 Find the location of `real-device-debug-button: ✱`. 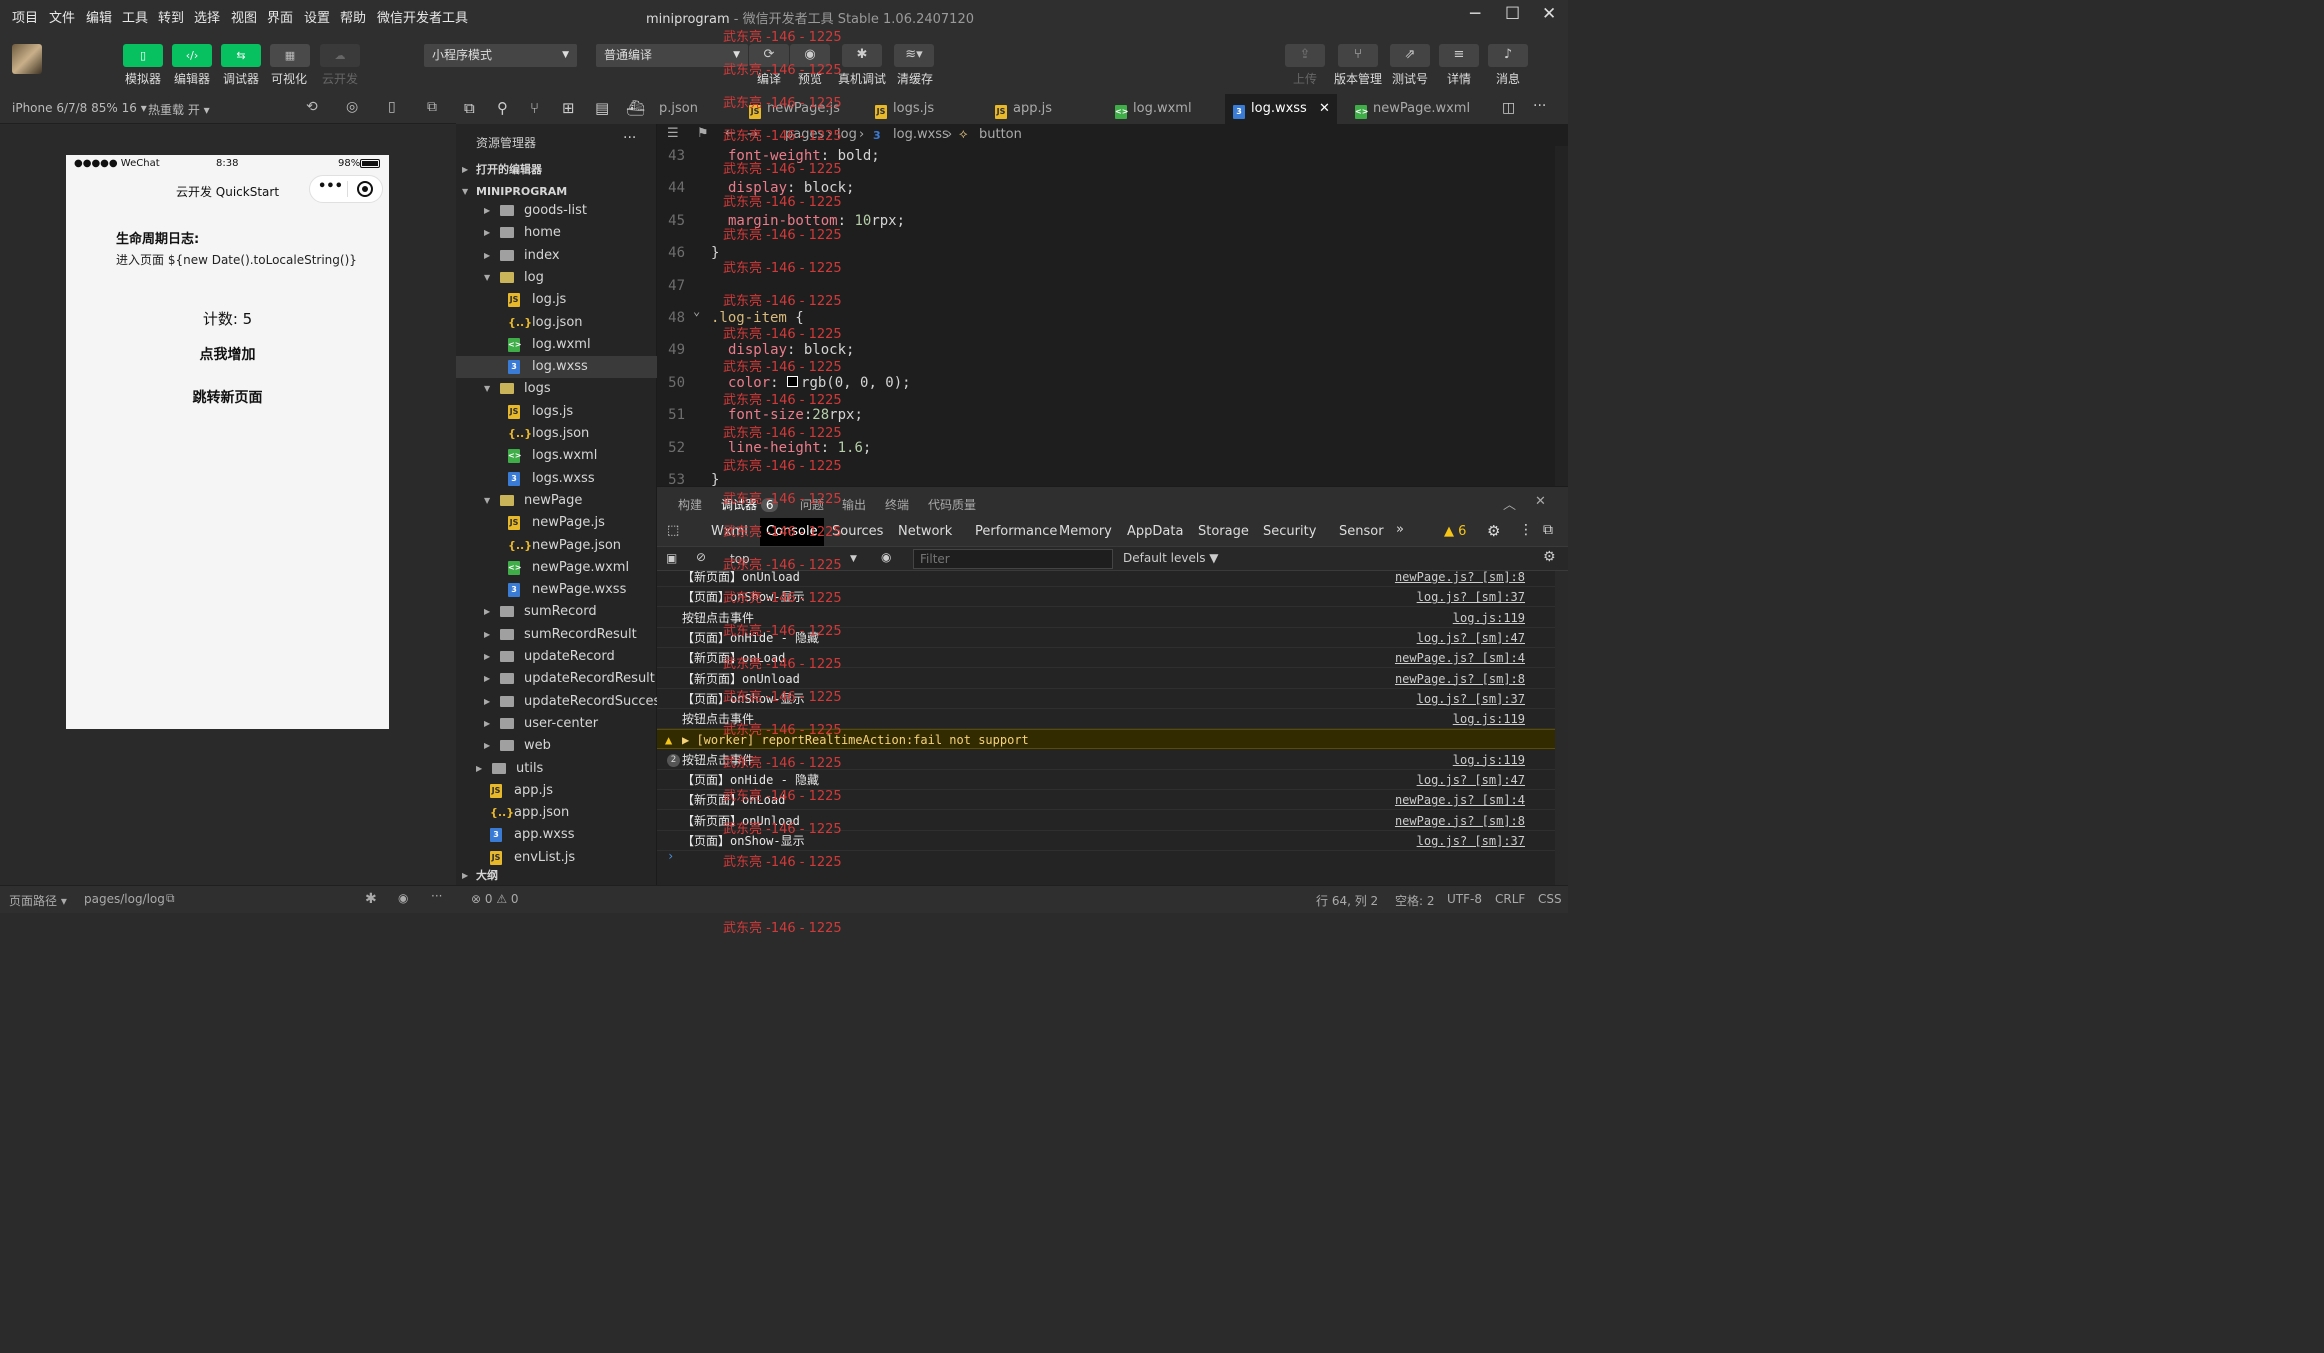

real-device-debug-button: ✱ is located at coordinates (862, 55).